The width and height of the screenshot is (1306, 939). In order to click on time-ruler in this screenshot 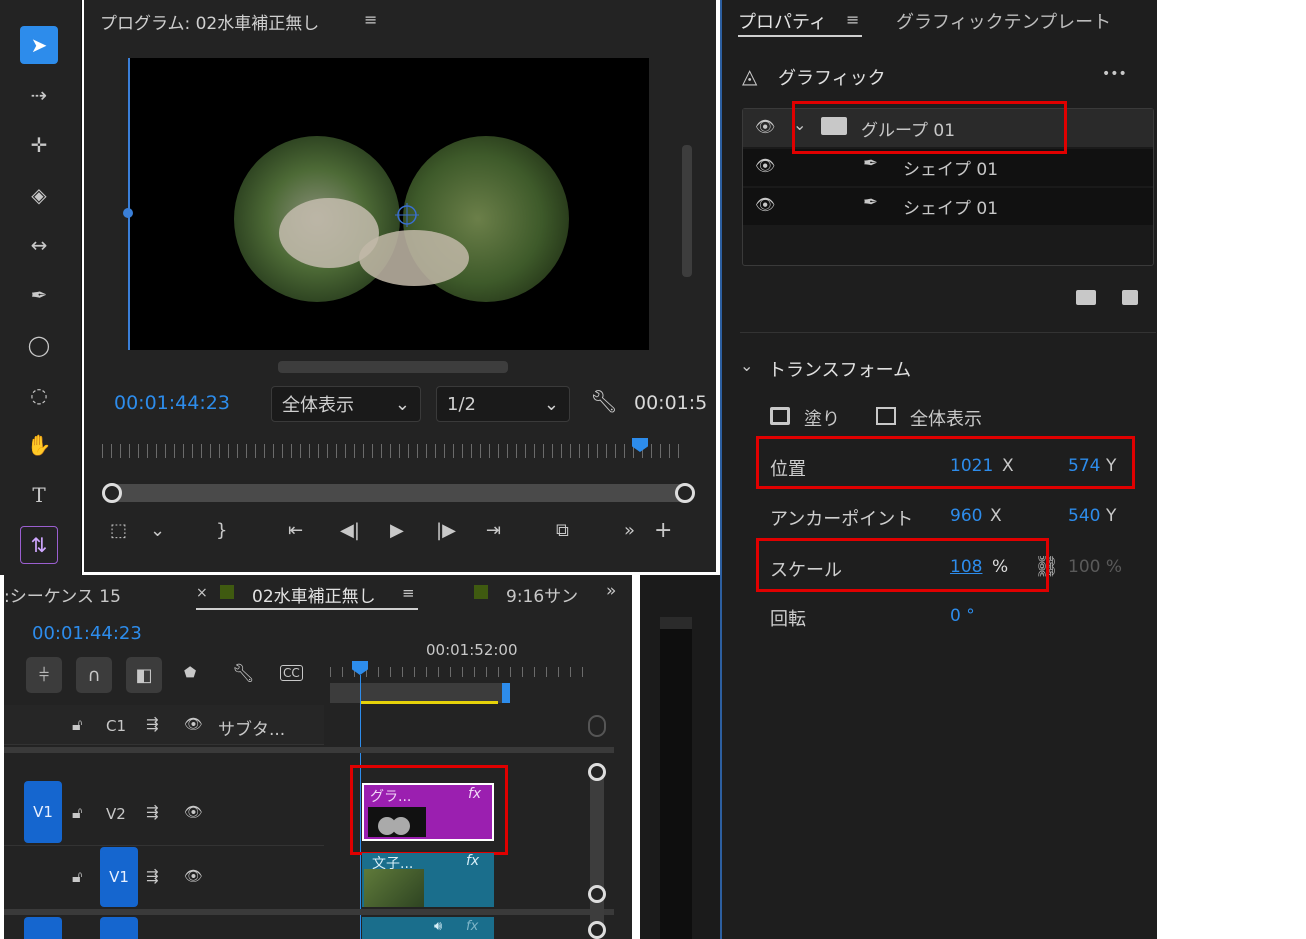, I will do `click(394, 451)`.